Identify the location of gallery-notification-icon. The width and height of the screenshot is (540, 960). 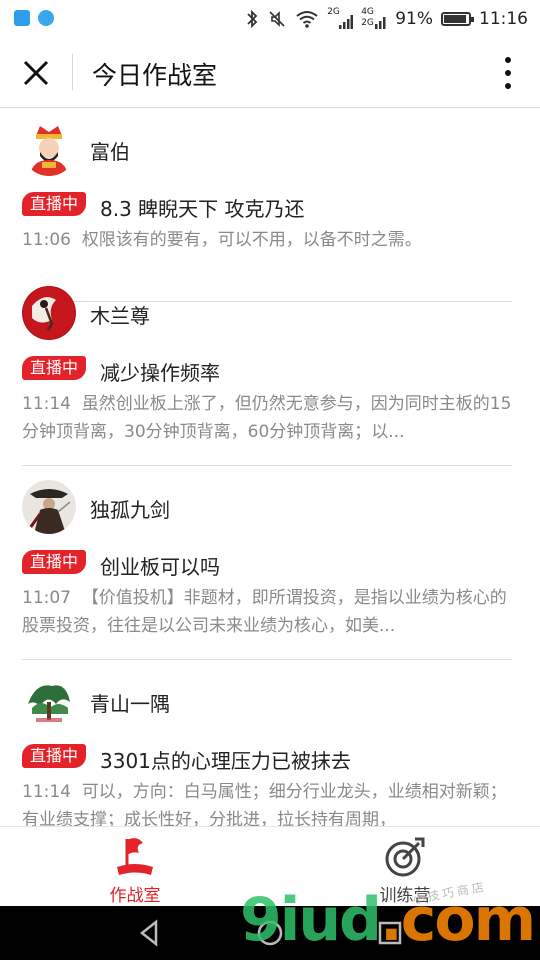
(22, 18).